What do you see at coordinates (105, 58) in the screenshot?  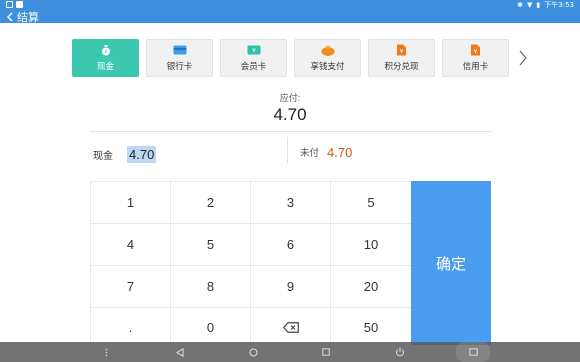 I see `payment-method-cash: ¥ 现金` at bounding box center [105, 58].